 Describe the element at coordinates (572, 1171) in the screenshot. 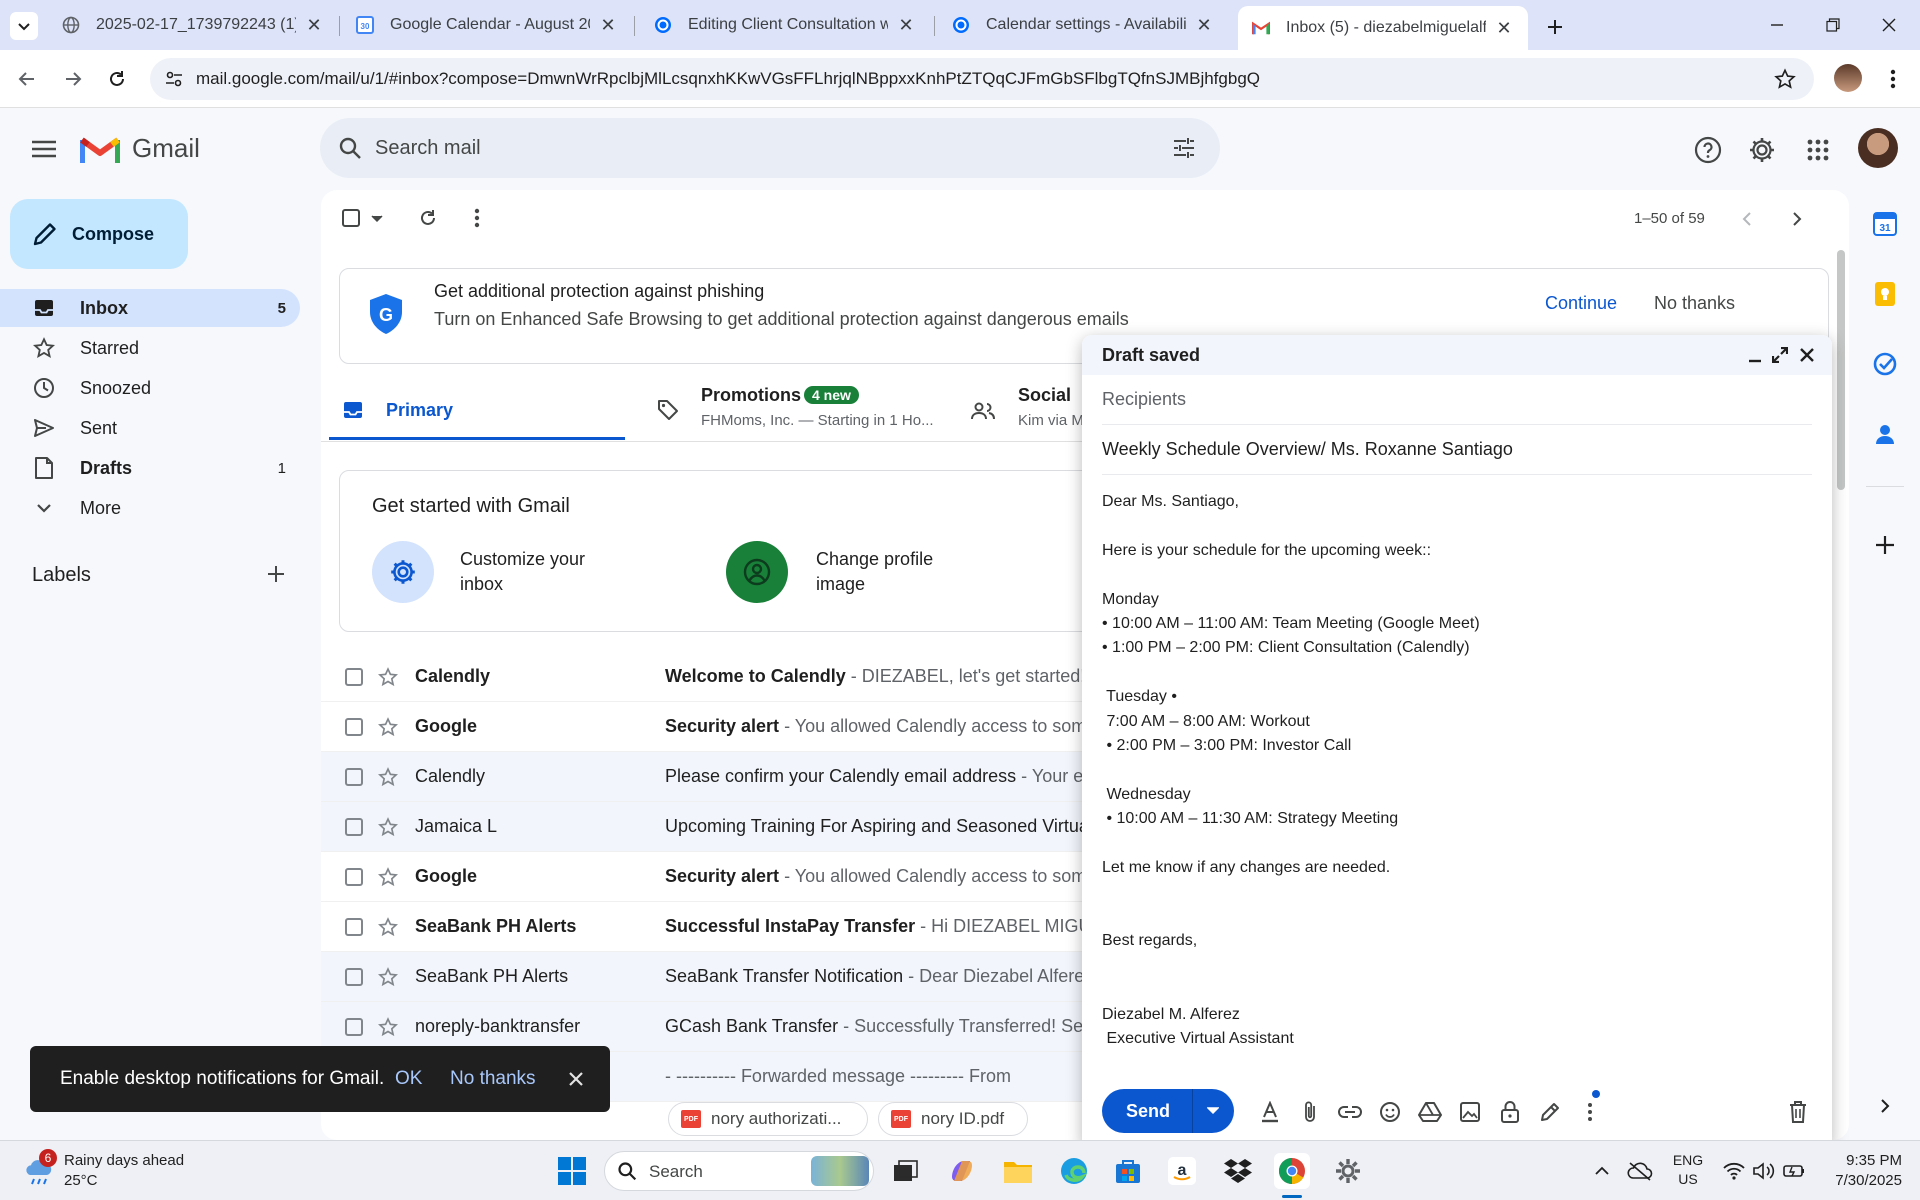

I see `start-button` at that location.